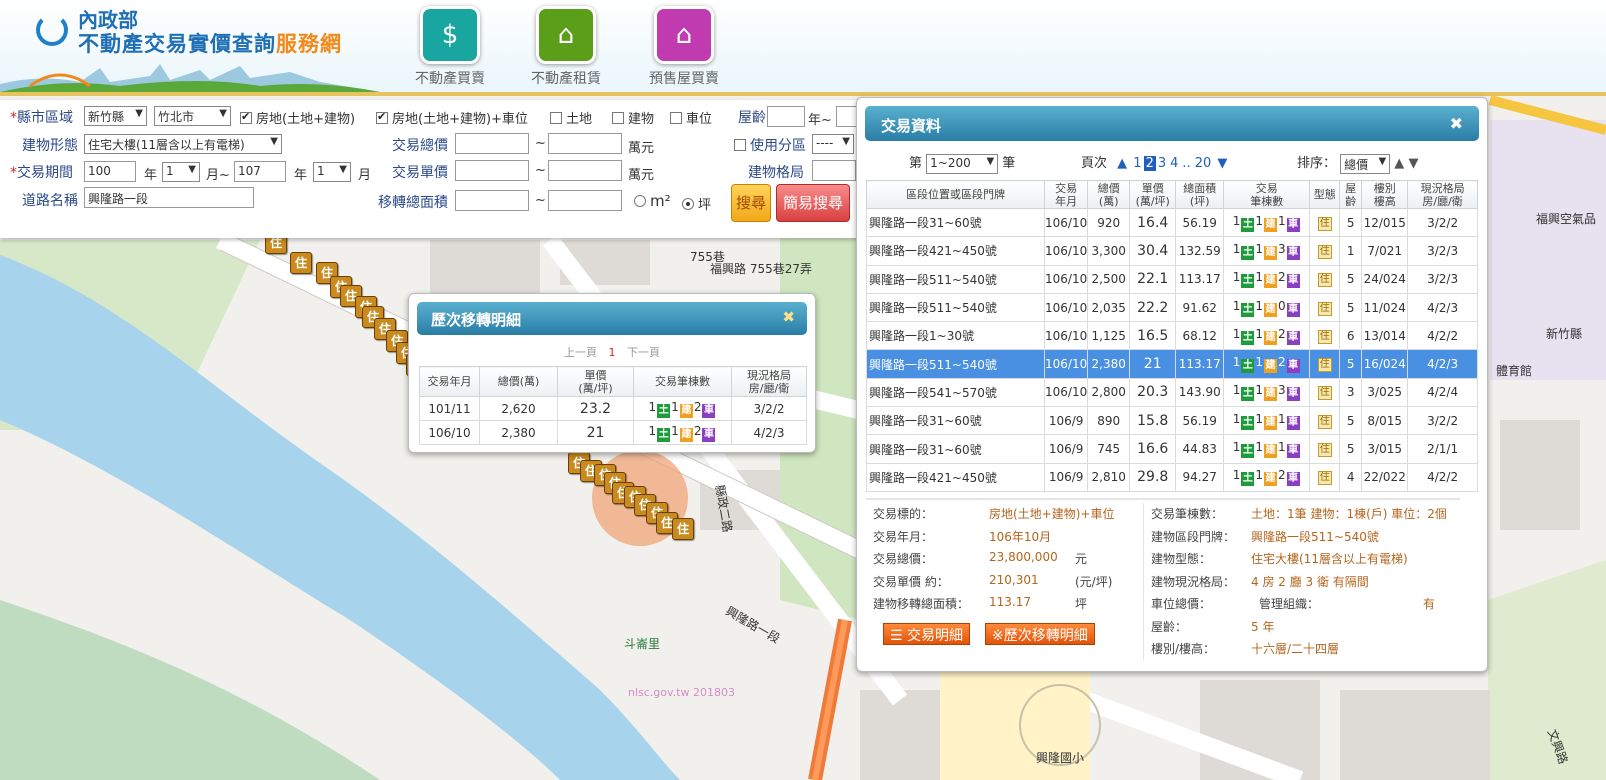  Describe the element at coordinates (1385, 307) in the screenshot. I see `tx-floor: 11/024` at that location.